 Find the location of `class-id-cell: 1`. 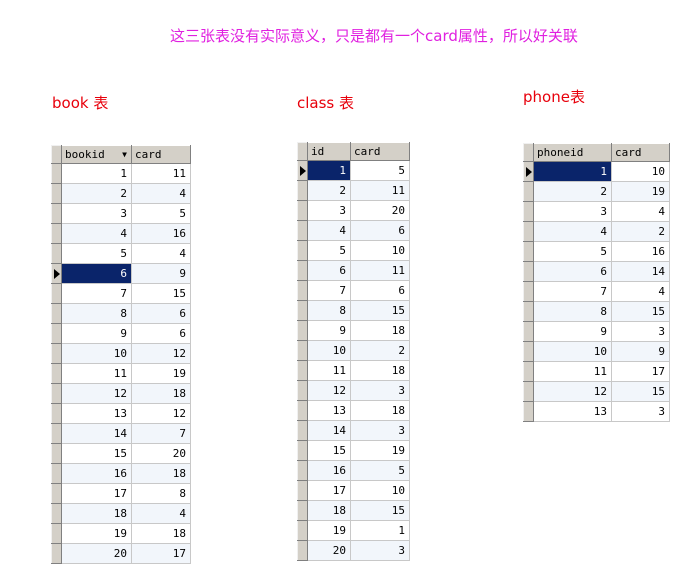

class-id-cell: 1 is located at coordinates (329, 170).